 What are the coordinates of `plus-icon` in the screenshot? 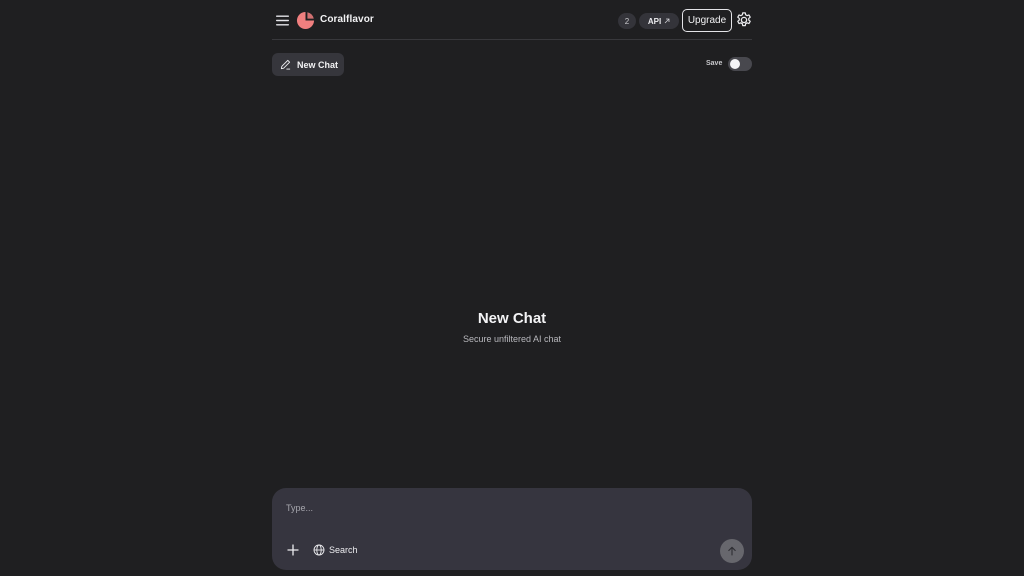 It's located at (293, 550).